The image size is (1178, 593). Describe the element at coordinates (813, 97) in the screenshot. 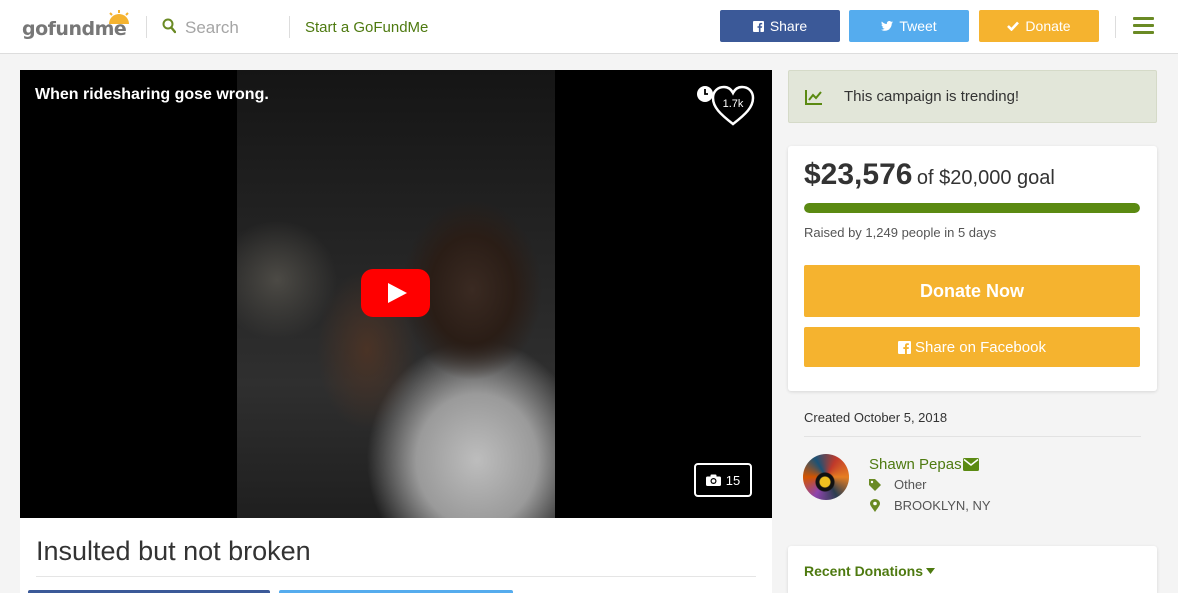

I see `trending-chart-icon` at that location.